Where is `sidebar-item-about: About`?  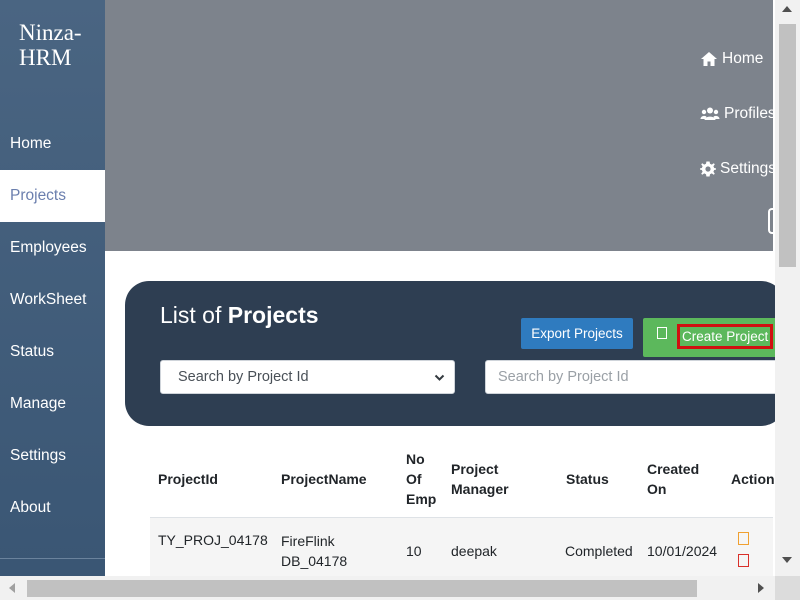
sidebar-item-about: About is located at coordinates (52, 508).